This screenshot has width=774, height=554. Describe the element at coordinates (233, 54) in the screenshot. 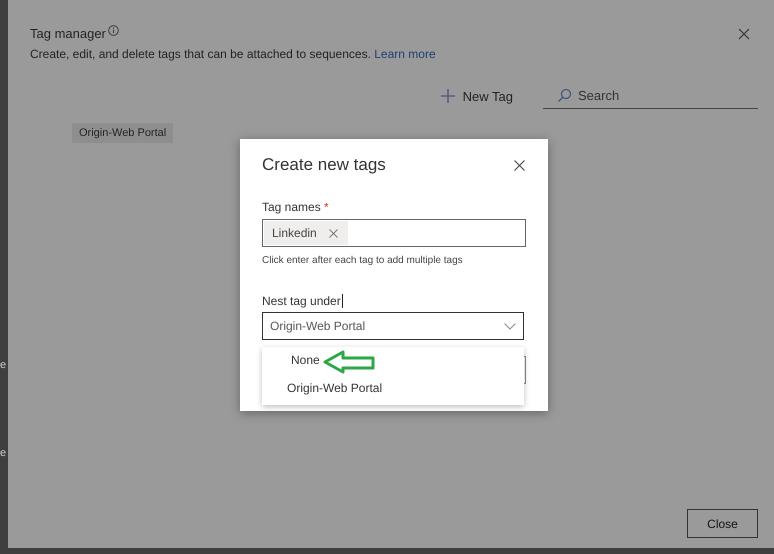

I see `description-text: Create, edit, and delete tags that can be attached to sequences. Learn more` at that location.